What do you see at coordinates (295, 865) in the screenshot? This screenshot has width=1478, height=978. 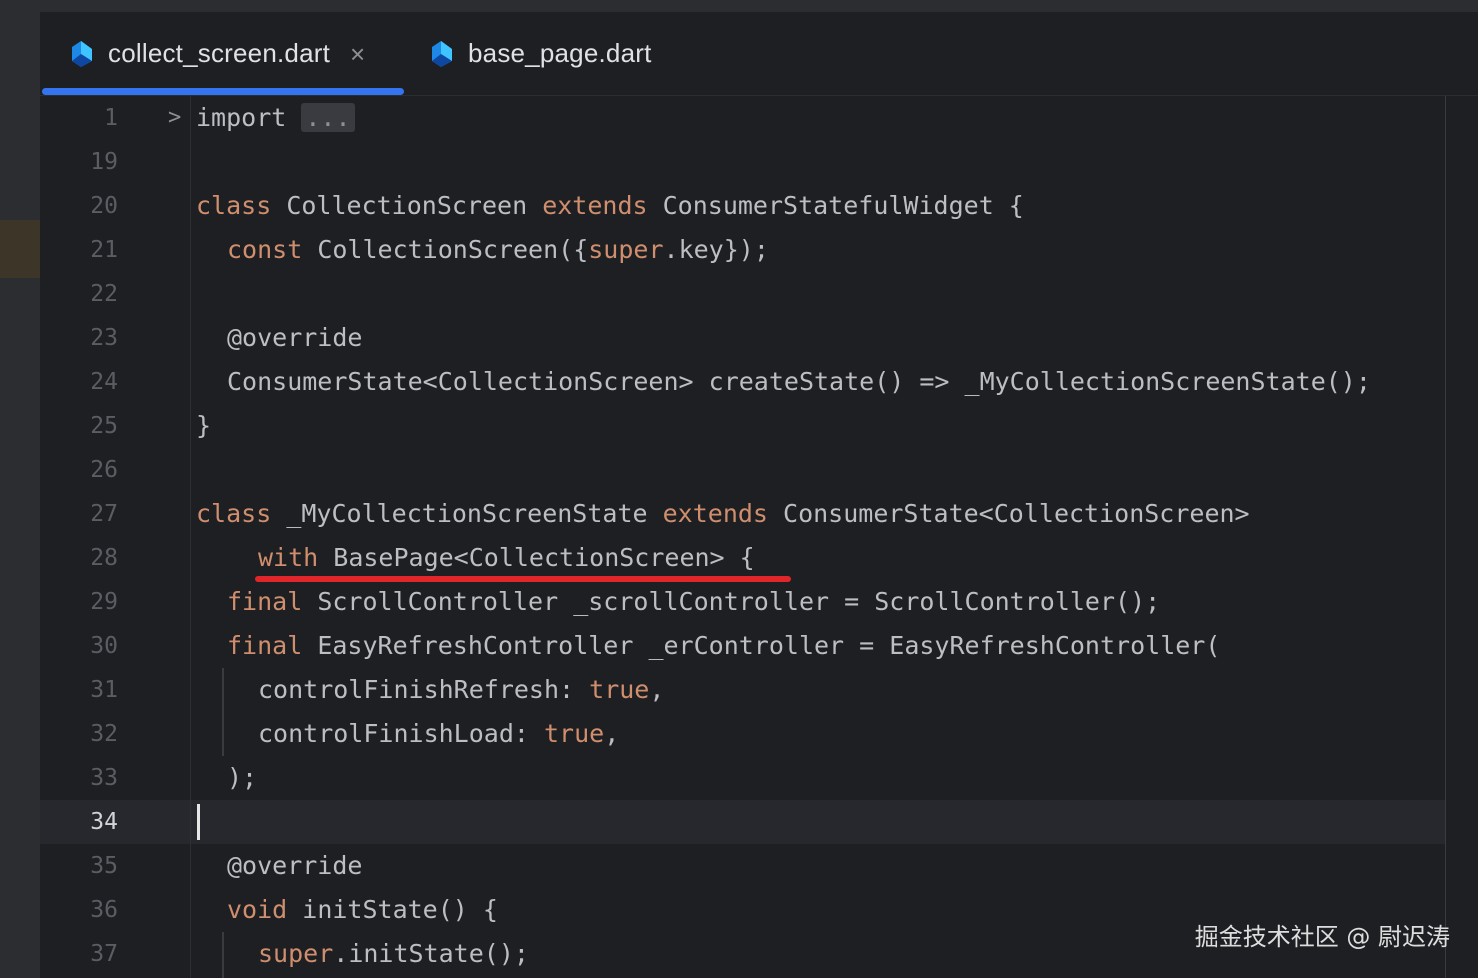 I see `code-line-35: @override` at bounding box center [295, 865].